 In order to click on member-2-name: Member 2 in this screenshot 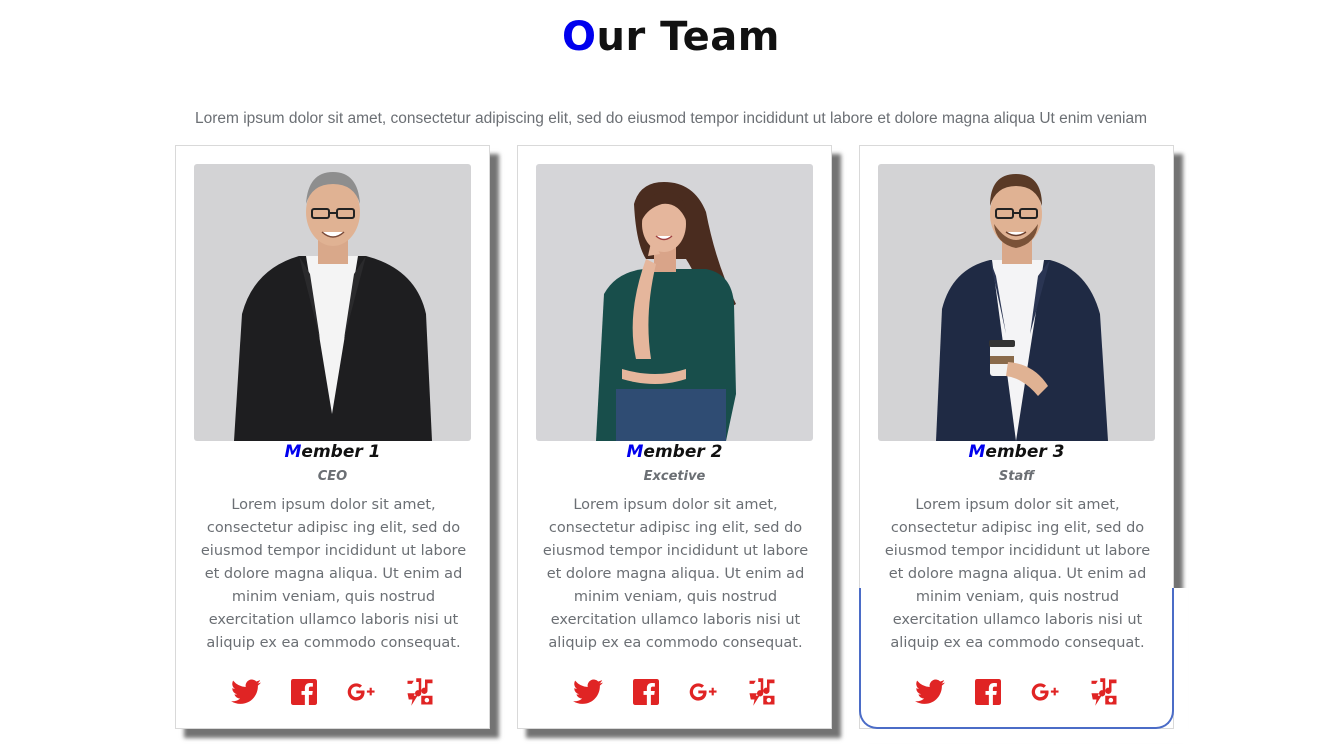, I will do `click(674, 452)`.